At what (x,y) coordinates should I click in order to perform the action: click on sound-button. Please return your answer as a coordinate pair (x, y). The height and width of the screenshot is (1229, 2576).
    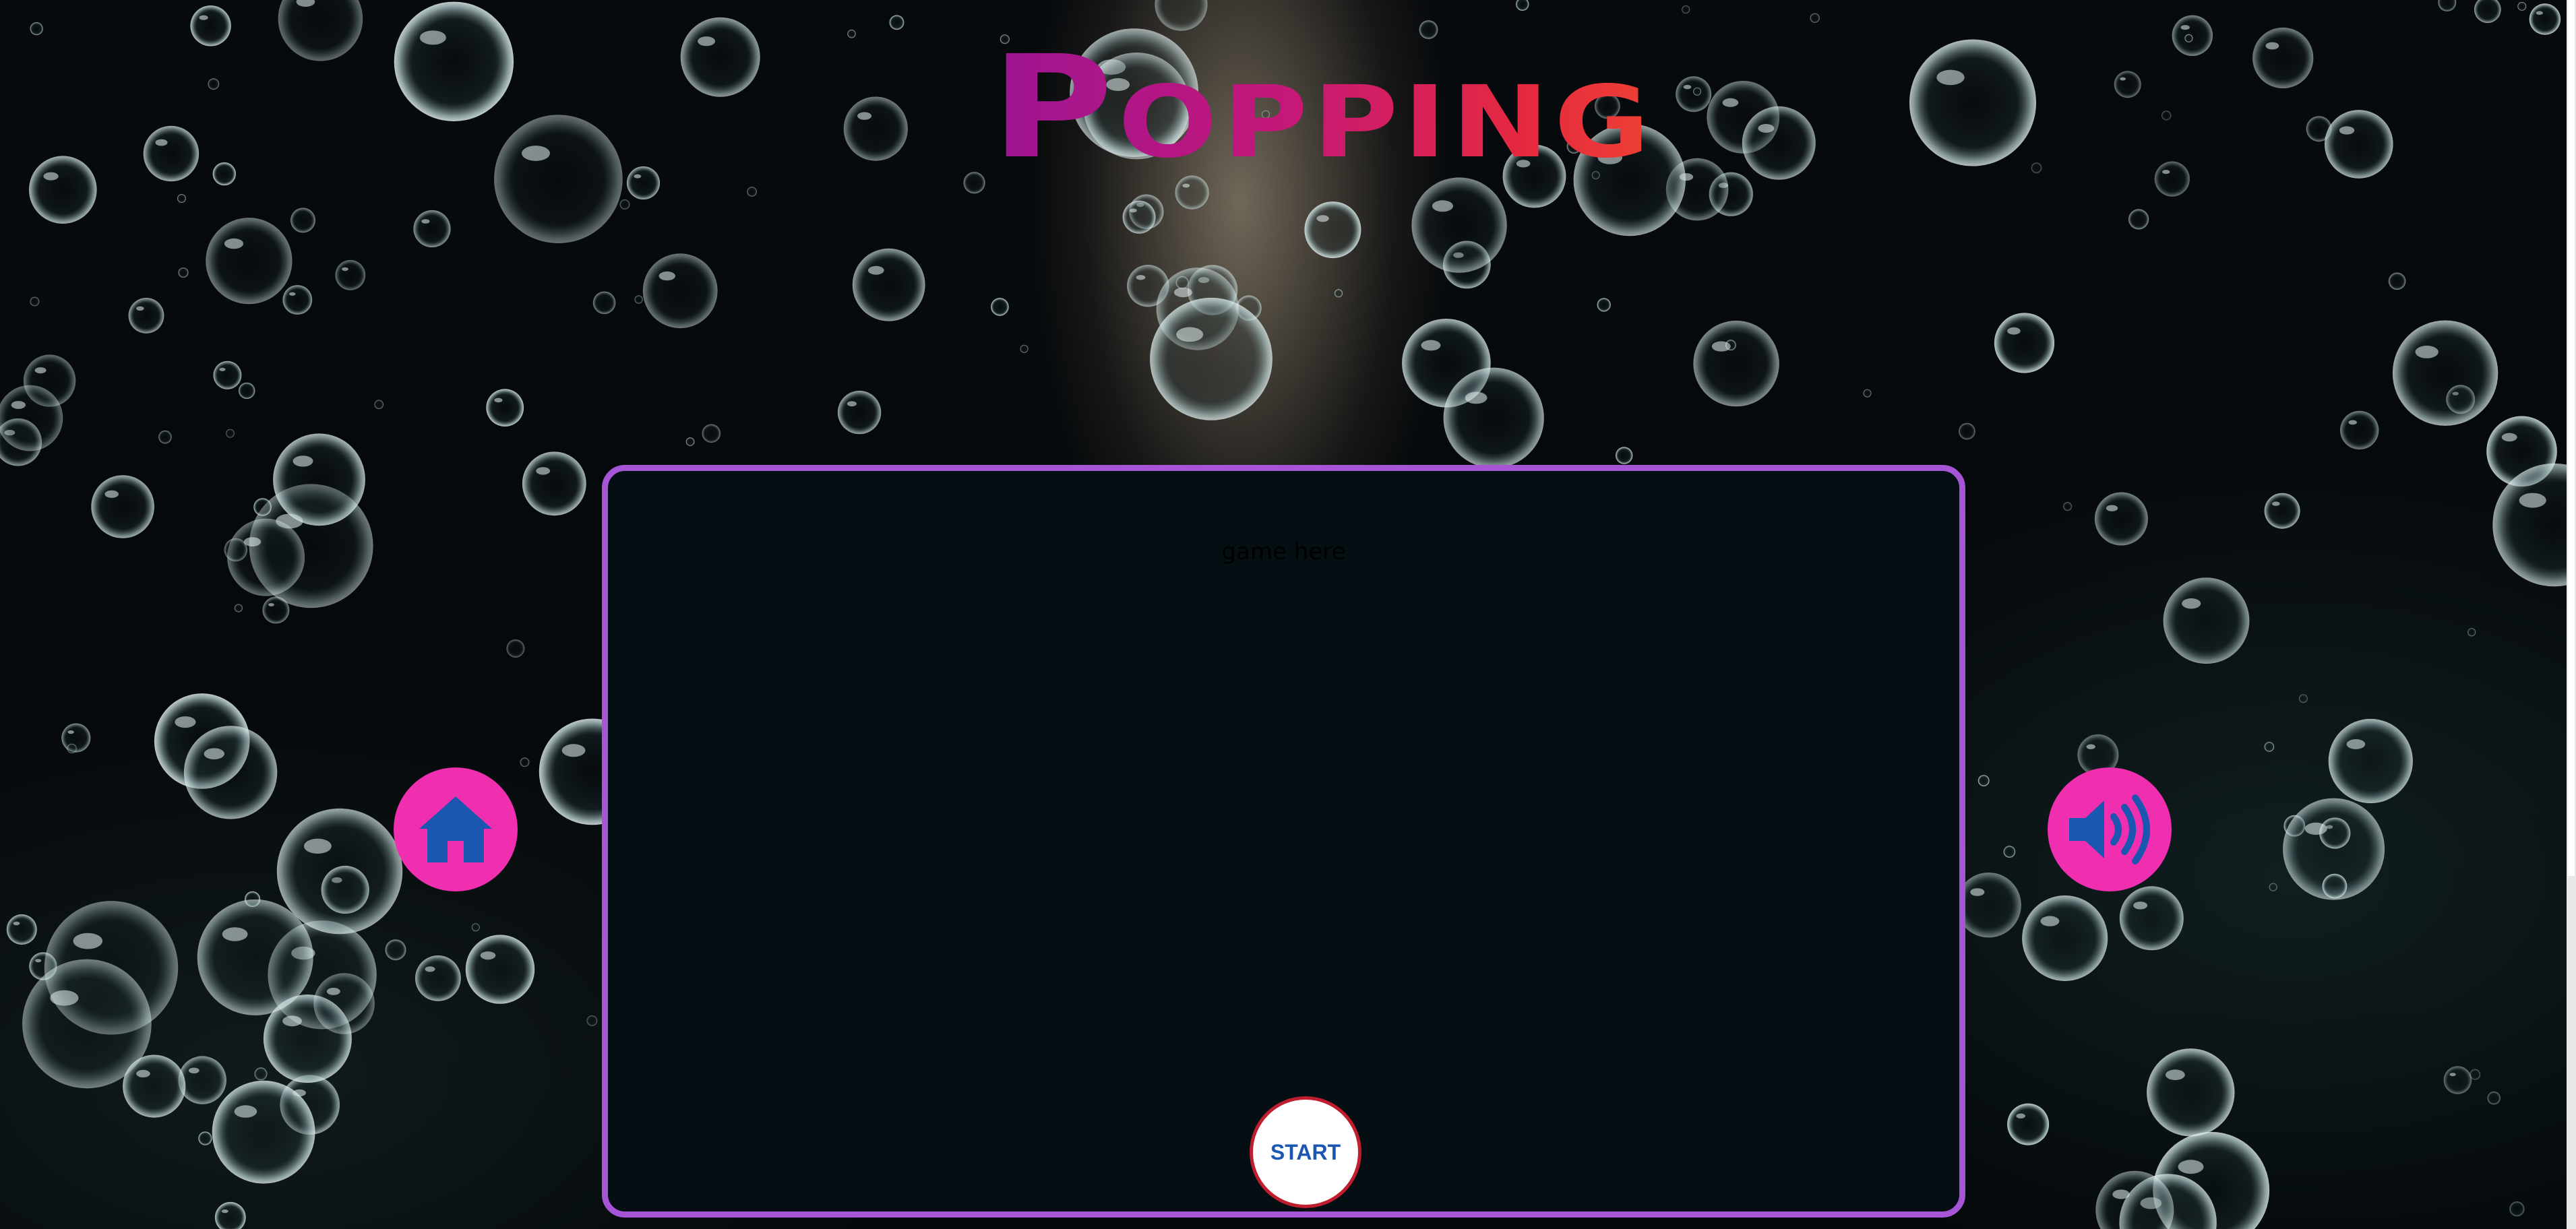
    Looking at the image, I should click on (2110, 829).